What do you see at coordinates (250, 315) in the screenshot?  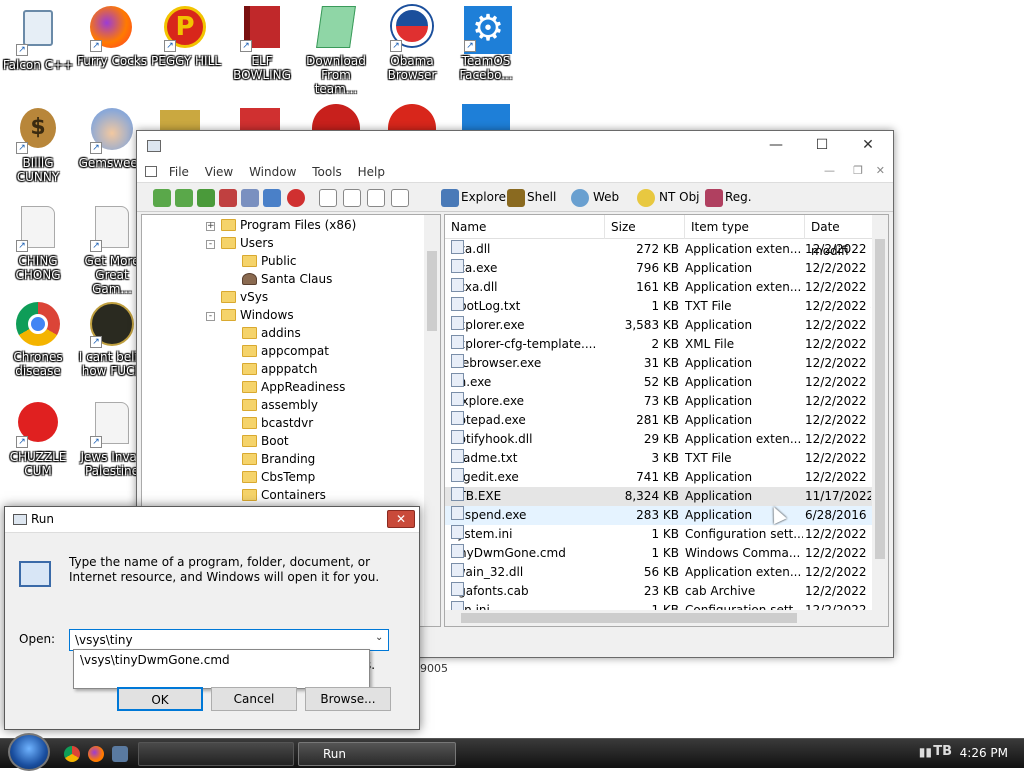 I see `tree-item: - Windows` at bounding box center [250, 315].